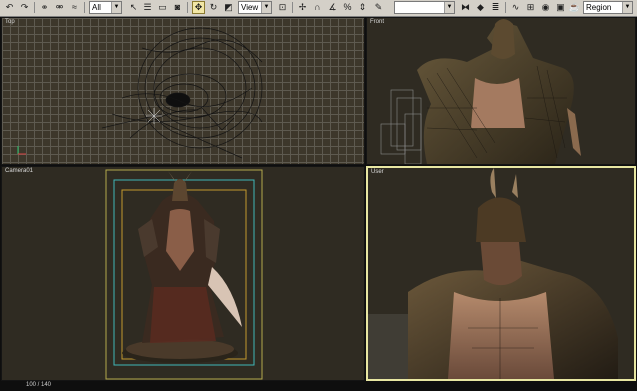 The image size is (637, 391). Describe the element at coordinates (177, 7) in the screenshot. I see `window-crossing-icon: ◙` at that location.